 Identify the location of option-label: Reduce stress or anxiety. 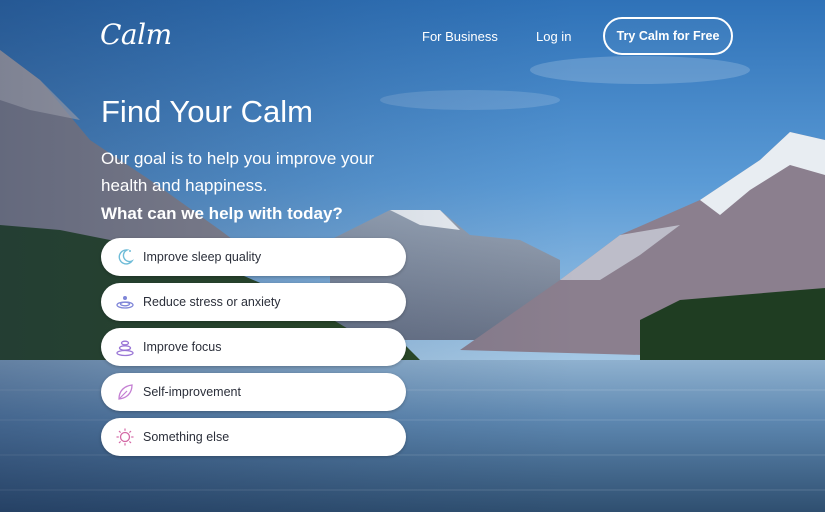
(212, 302).